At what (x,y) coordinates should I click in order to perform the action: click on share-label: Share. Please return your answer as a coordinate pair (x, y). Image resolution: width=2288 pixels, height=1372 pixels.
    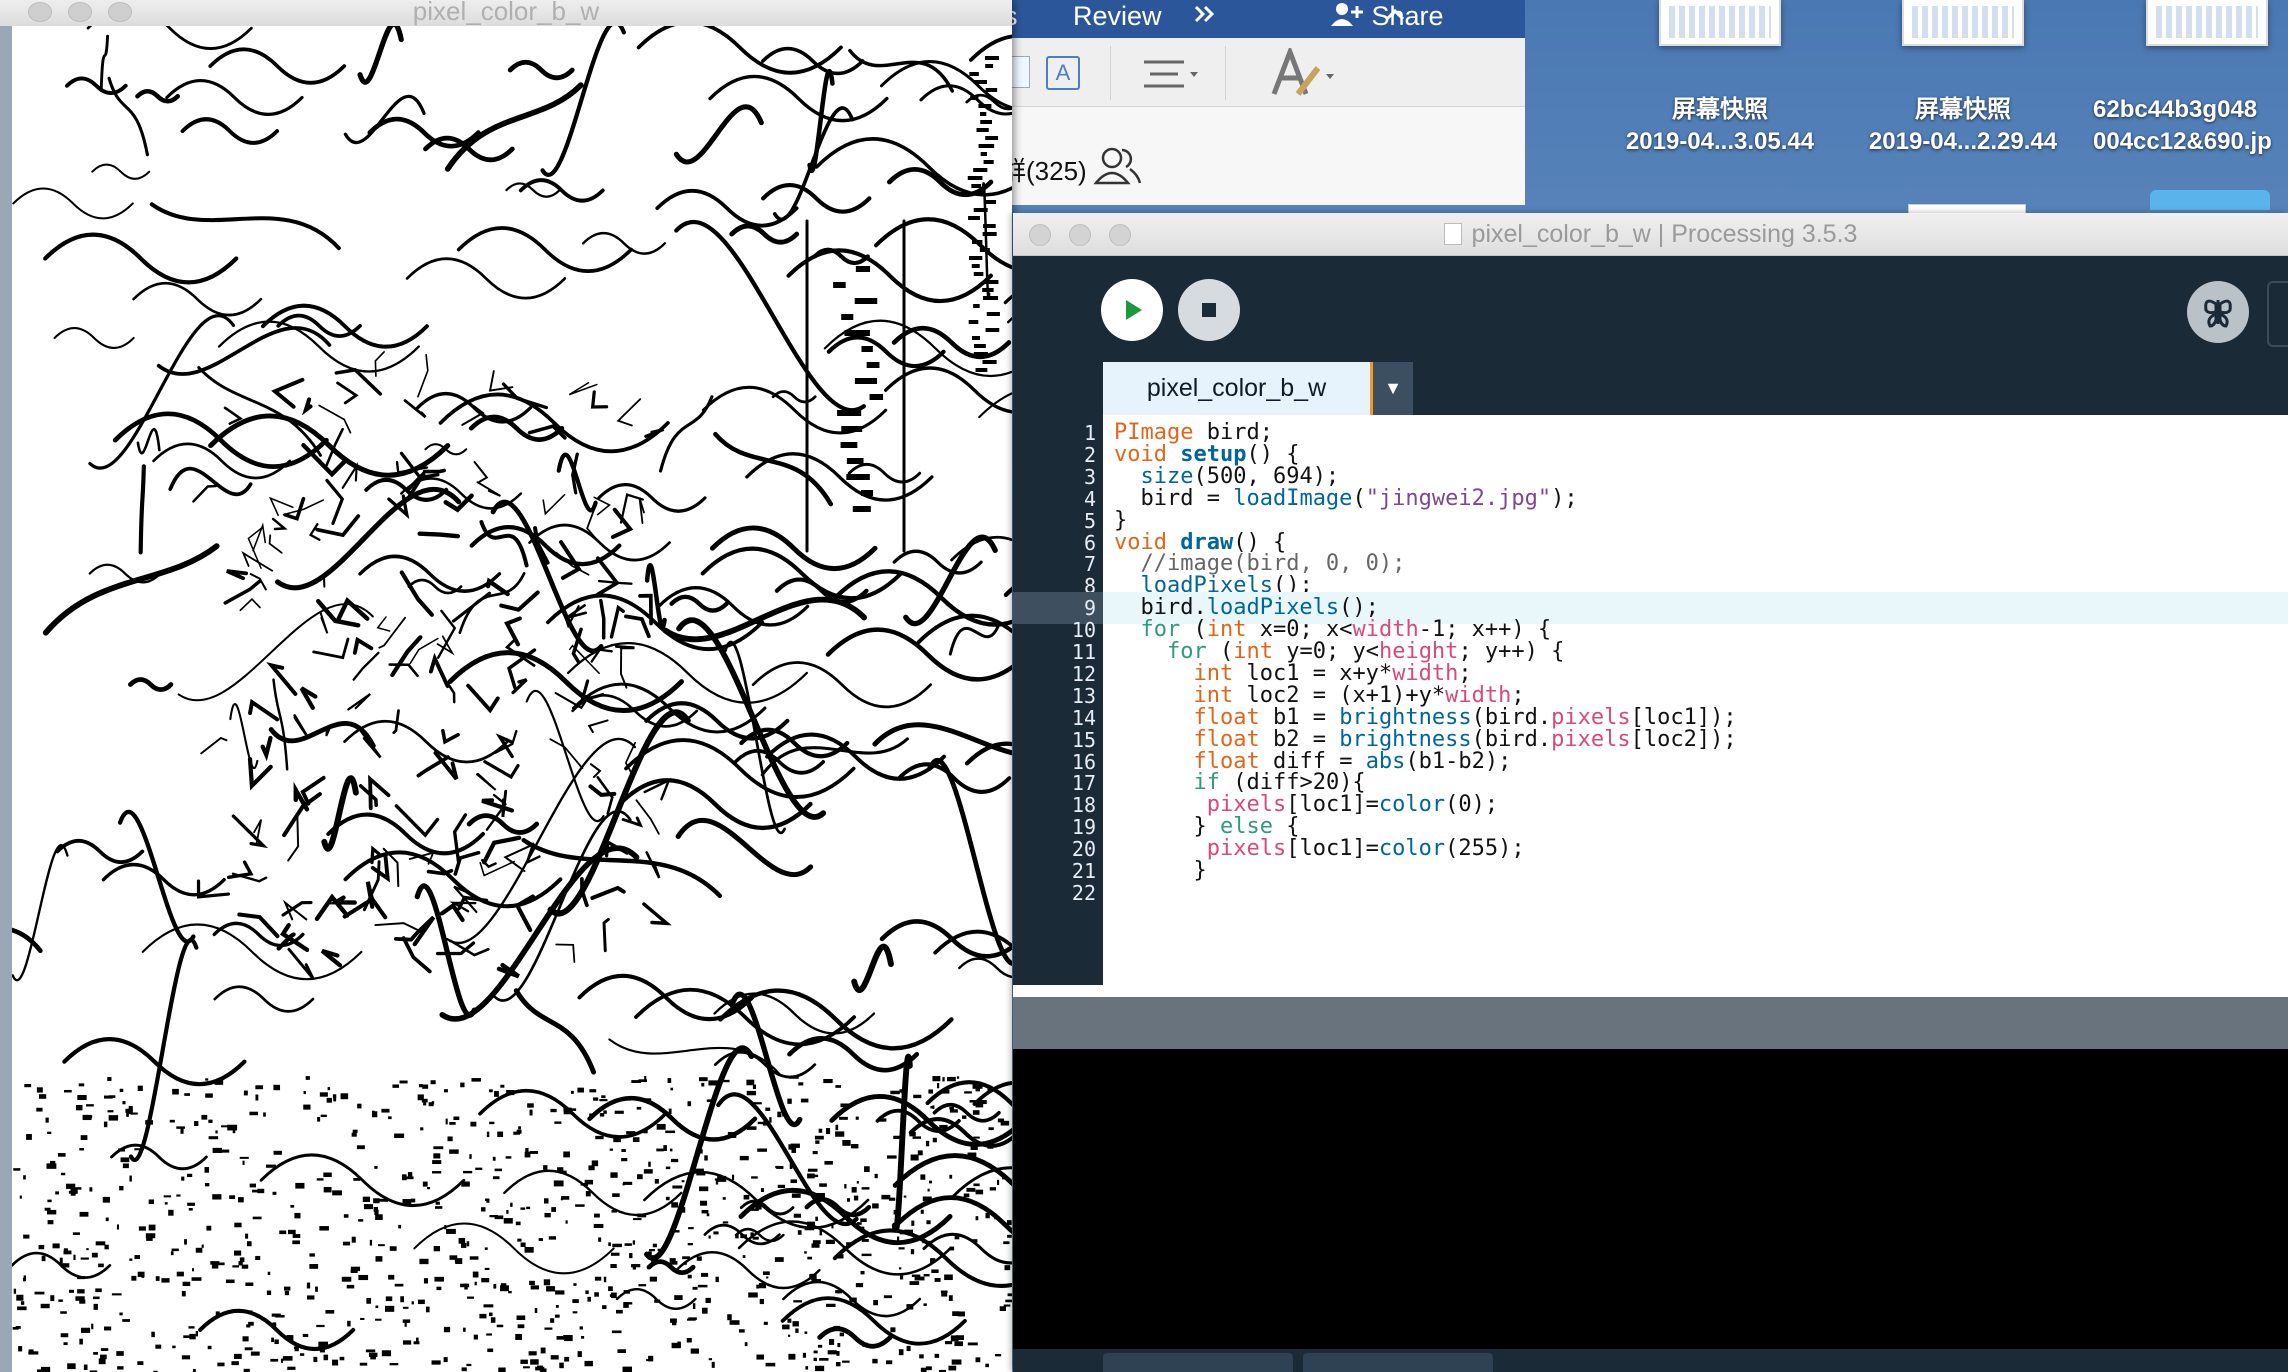
    Looking at the image, I should click on (1407, 16).